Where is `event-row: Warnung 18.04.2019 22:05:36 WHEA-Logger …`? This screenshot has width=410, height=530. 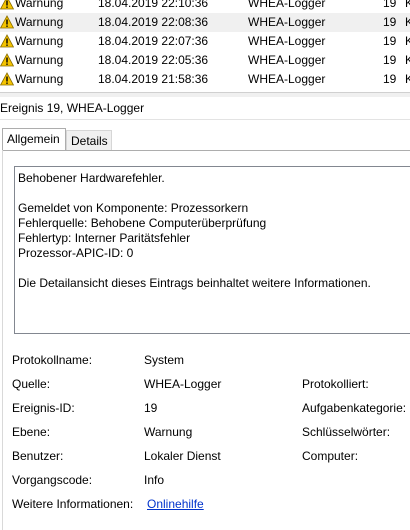
event-row: Warnung 18.04.2019 22:05:36 WHEA-Logger … is located at coordinates (205, 60).